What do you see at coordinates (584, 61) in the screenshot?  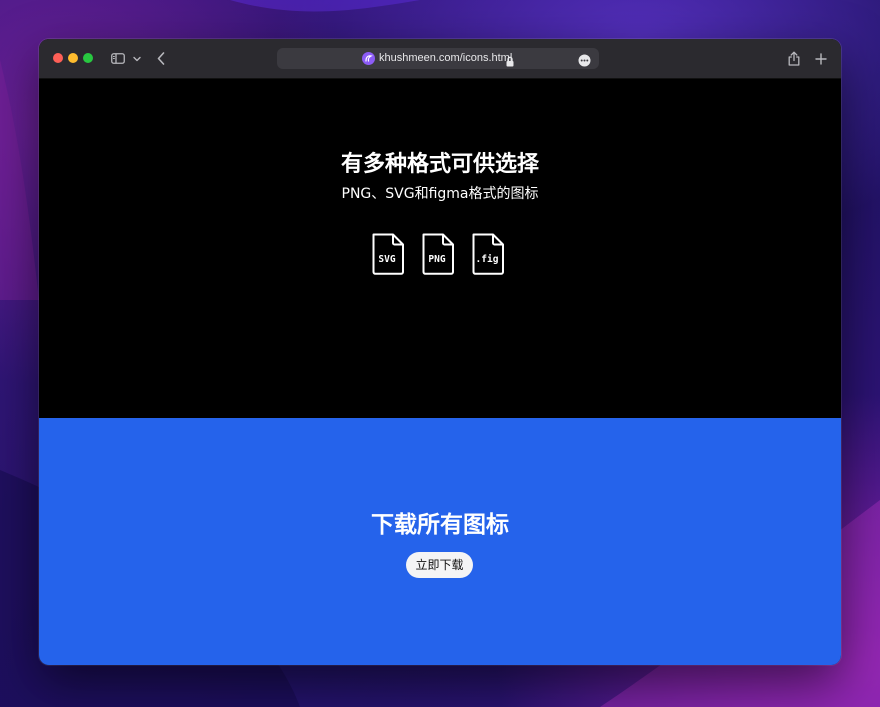 I see `ellipsis-circle-icon` at bounding box center [584, 61].